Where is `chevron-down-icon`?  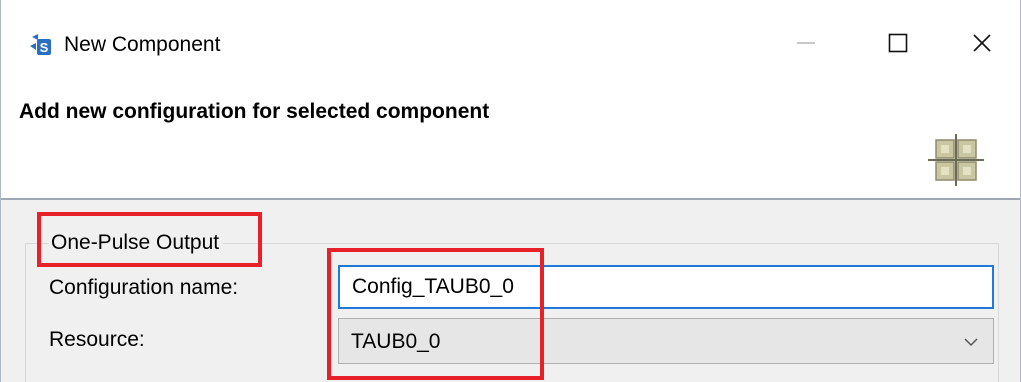
chevron-down-icon is located at coordinates (971, 342).